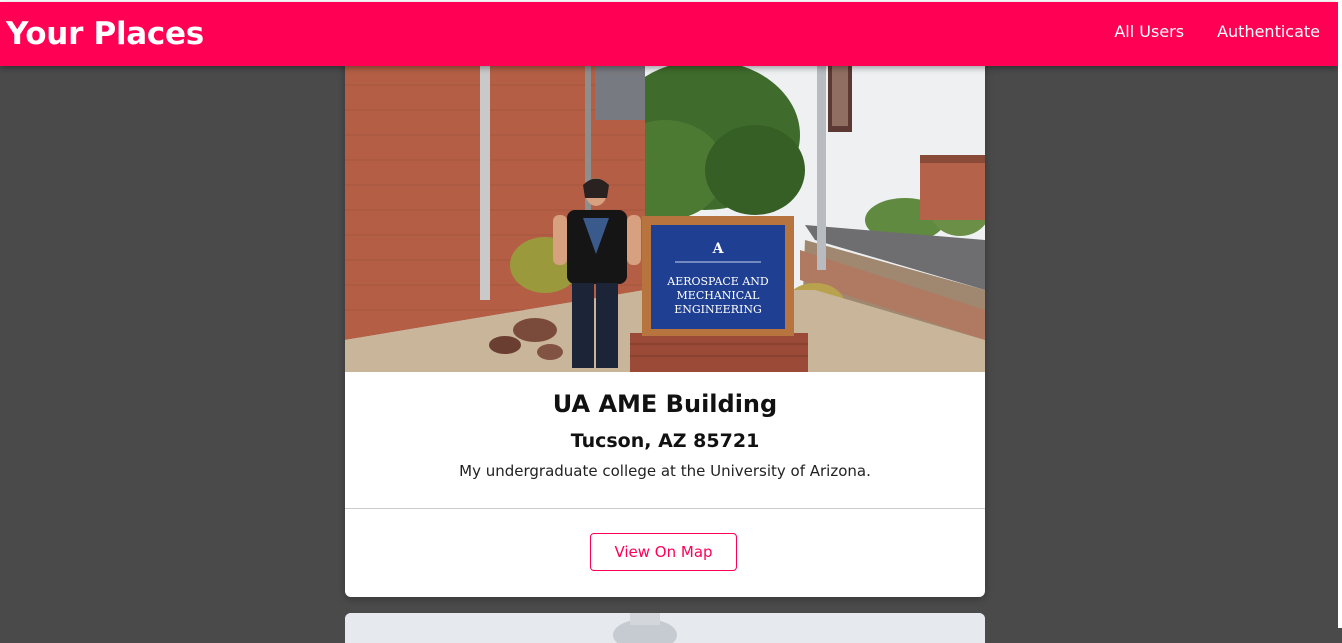 This screenshot has height=643, width=1342. Describe the element at coordinates (1200, 31) in the screenshot. I see `main-navigation: All Users Authenticate` at that location.